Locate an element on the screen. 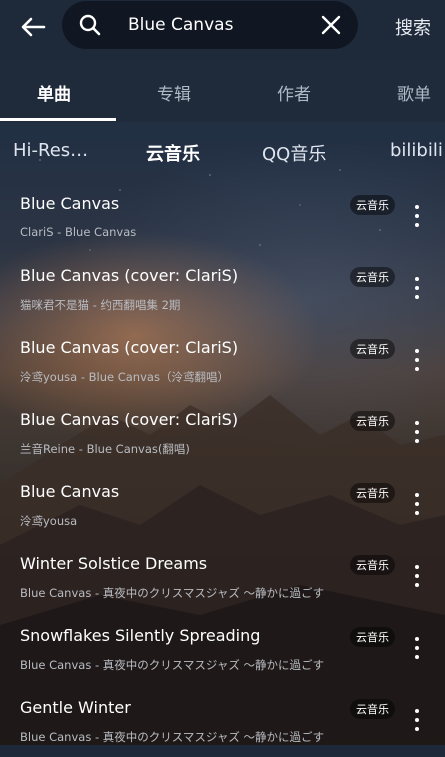  search-bar is located at coordinates (210, 25).